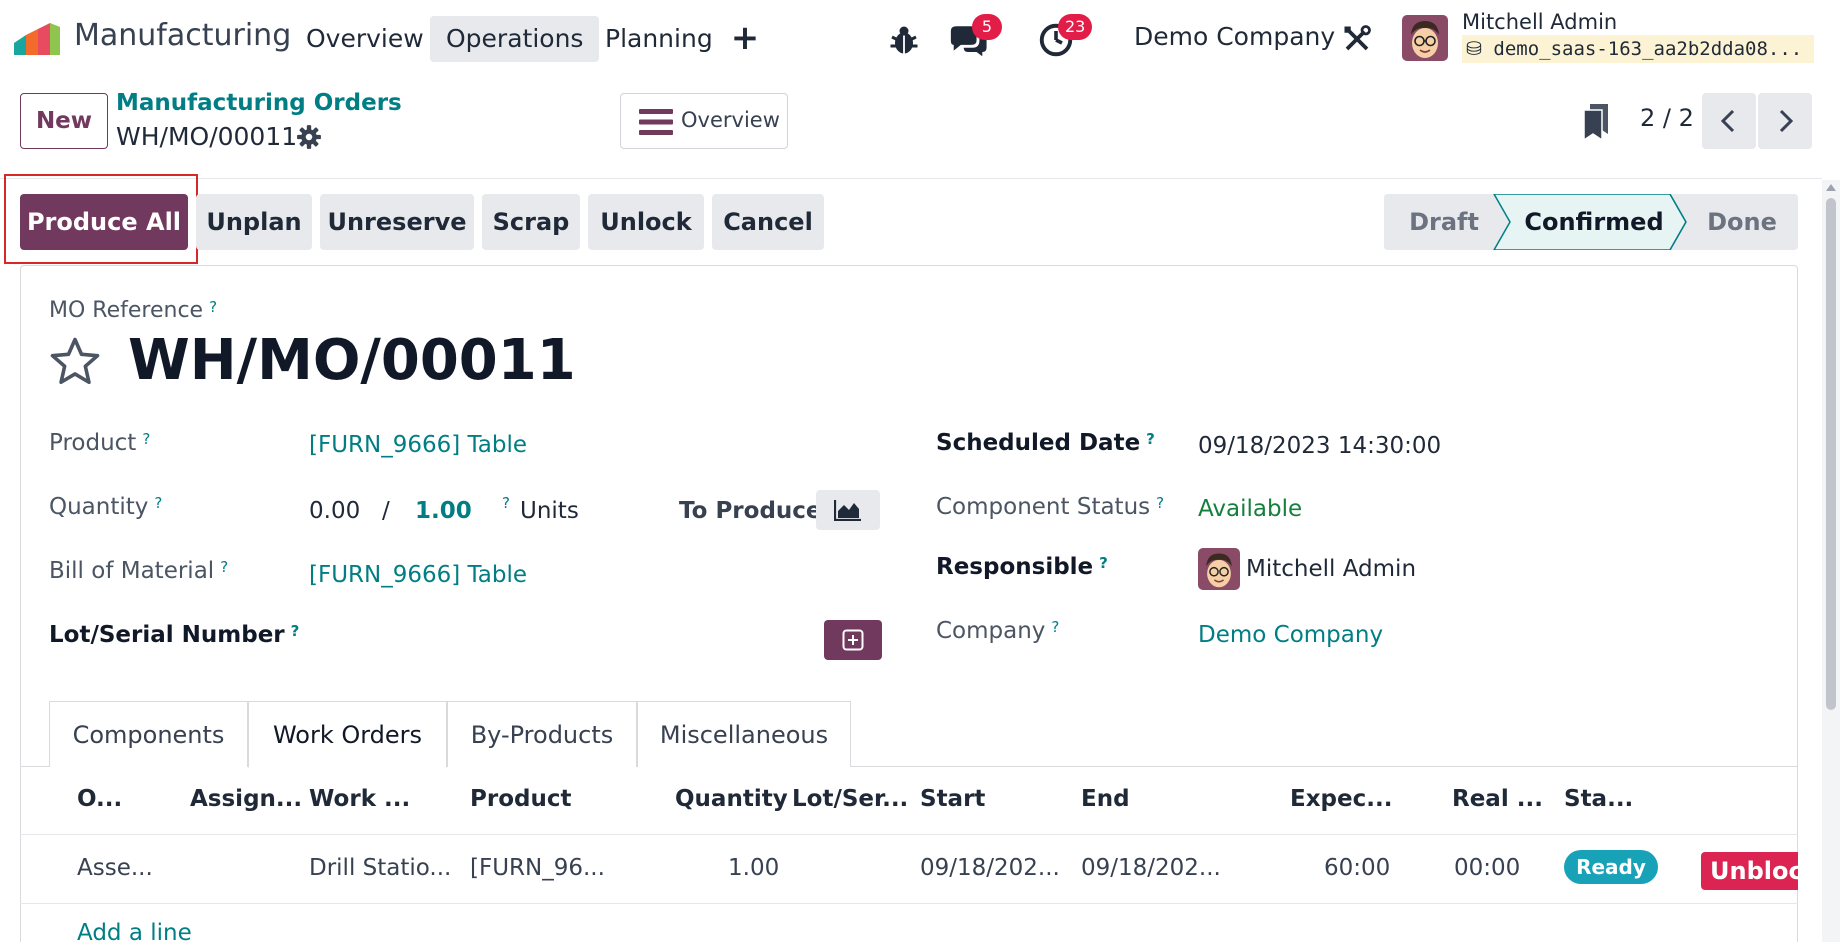  Describe the element at coordinates (753, 868) in the screenshot. I see `cell-quantity: 1.00` at that location.